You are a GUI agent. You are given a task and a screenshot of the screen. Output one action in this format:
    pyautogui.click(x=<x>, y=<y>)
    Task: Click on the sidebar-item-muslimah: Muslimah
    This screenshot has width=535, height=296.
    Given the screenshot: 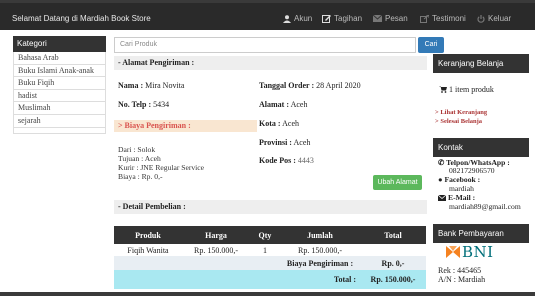 What is the action you would take?
    pyautogui.click(x=59, y=108)
    